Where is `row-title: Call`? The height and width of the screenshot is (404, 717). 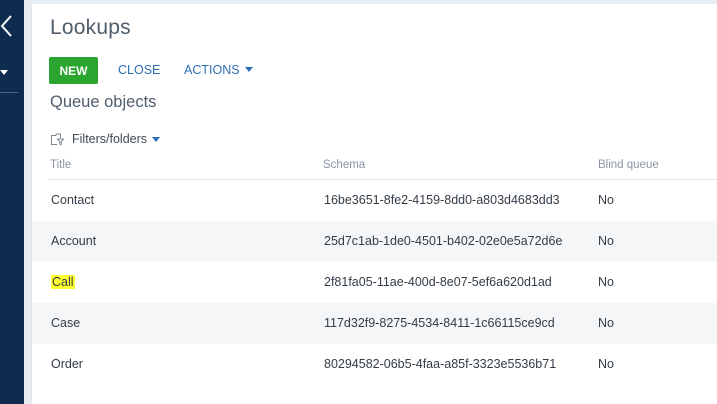
row-title: Call is located at coordinates (63, 282).